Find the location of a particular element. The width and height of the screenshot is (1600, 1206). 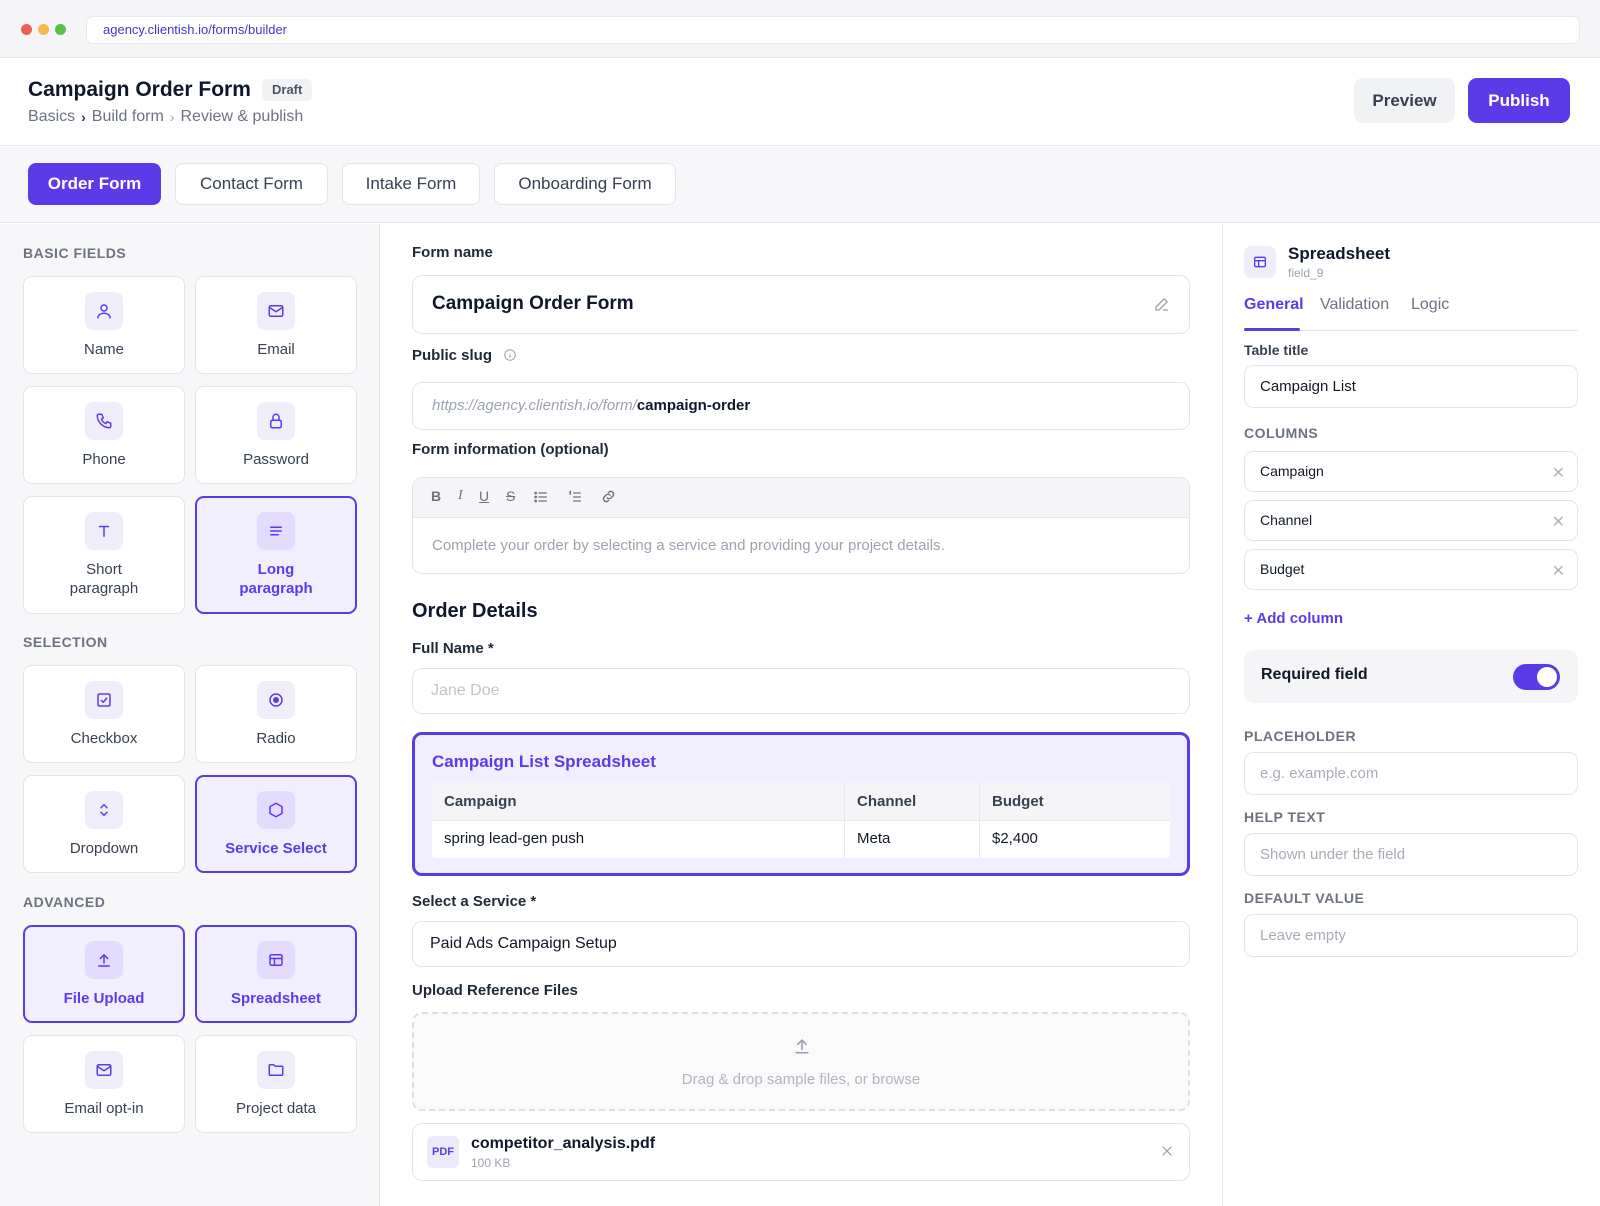

link-icon is located at coordinates (608, 496).